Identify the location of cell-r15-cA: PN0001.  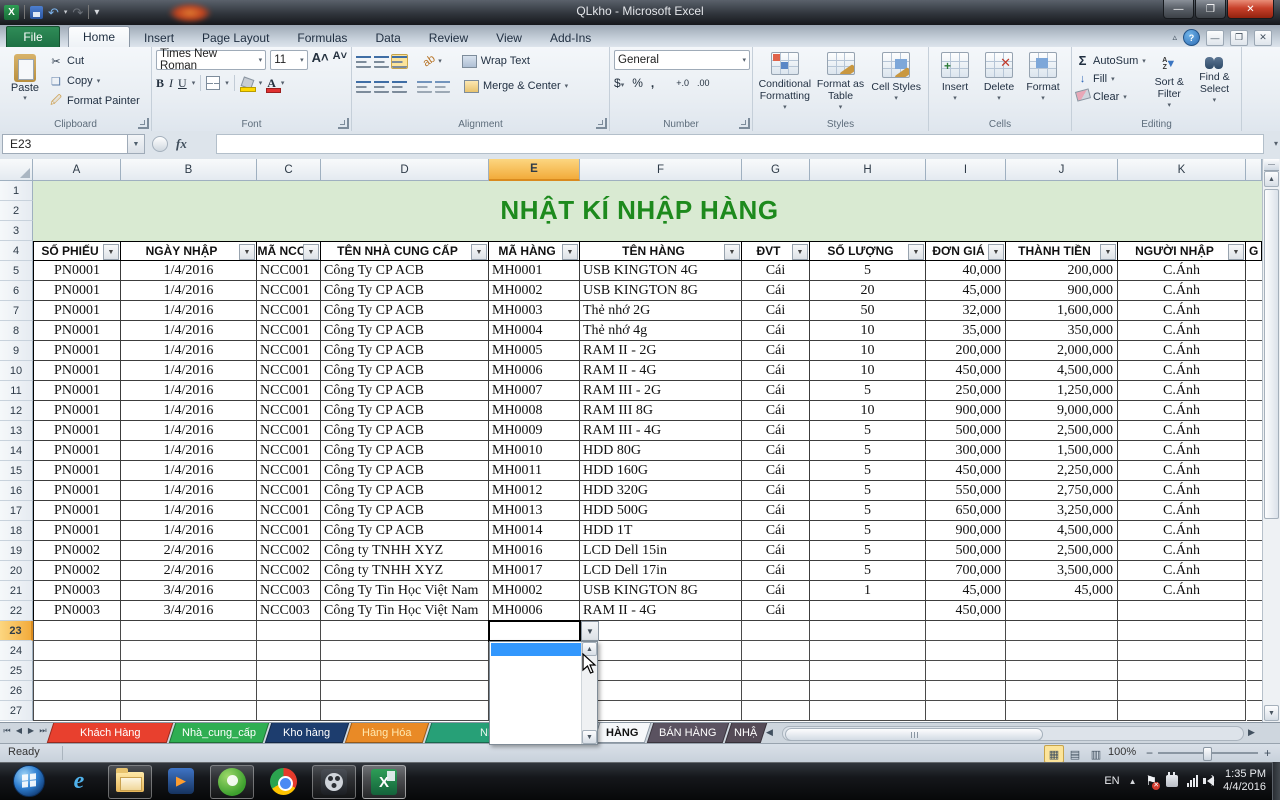
(77, 471).